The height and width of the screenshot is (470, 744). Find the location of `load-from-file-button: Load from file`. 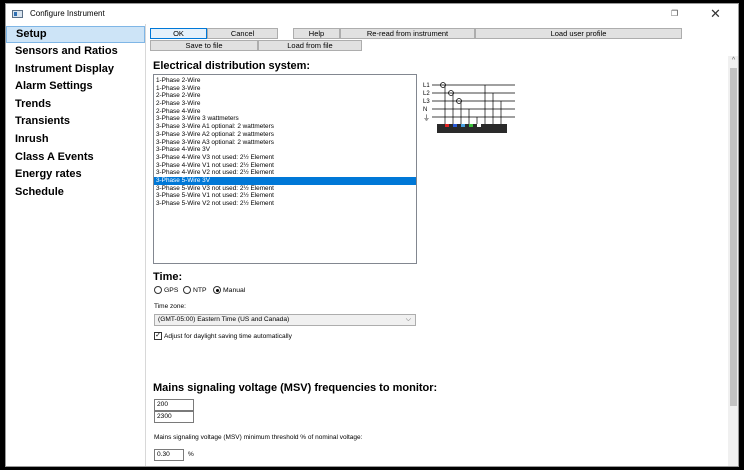

load-from-file-button: Load from file is located at coordinates (310, 45).